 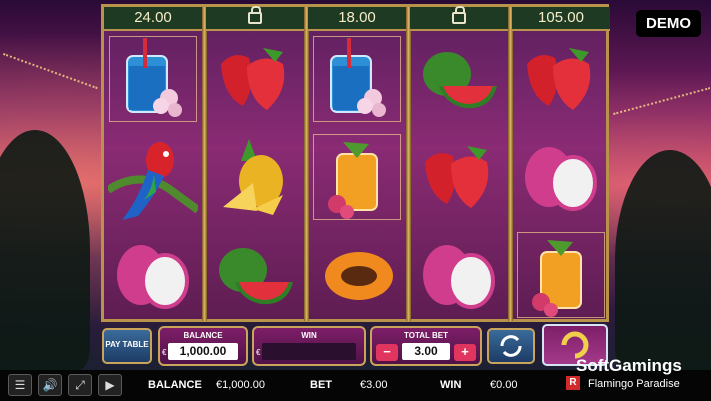 I want to click on paytable-label: PAY TABLE, so click(x=127, y=344).